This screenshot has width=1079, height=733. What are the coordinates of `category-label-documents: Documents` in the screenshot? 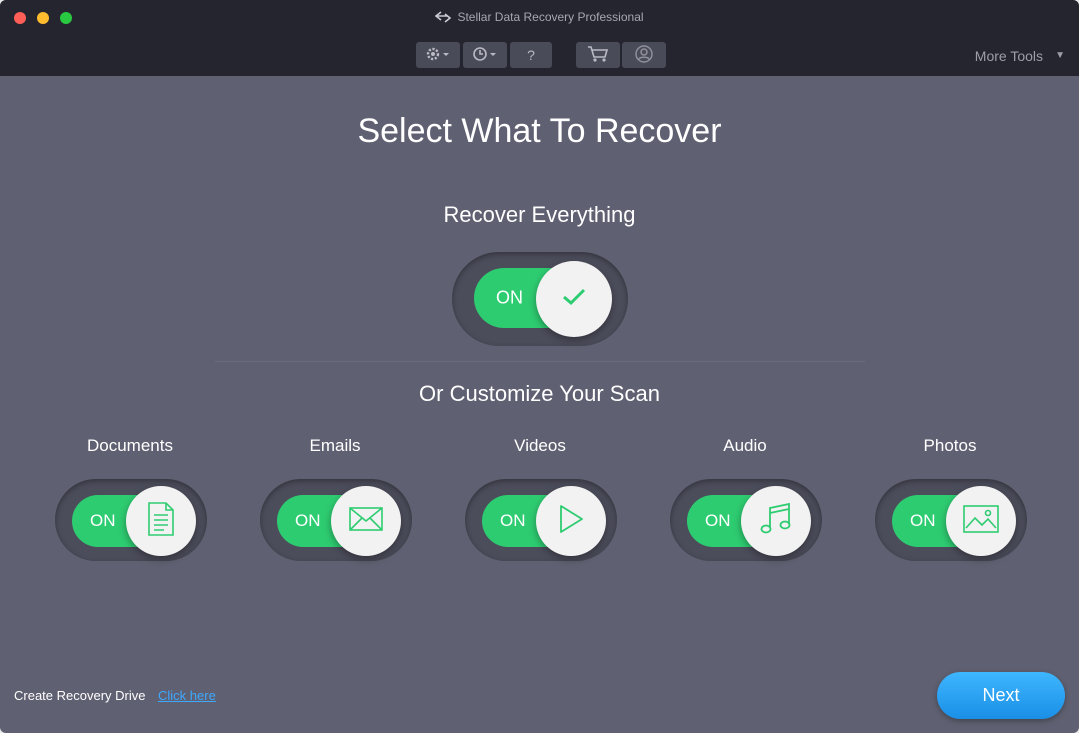 It's located at (130, 445).